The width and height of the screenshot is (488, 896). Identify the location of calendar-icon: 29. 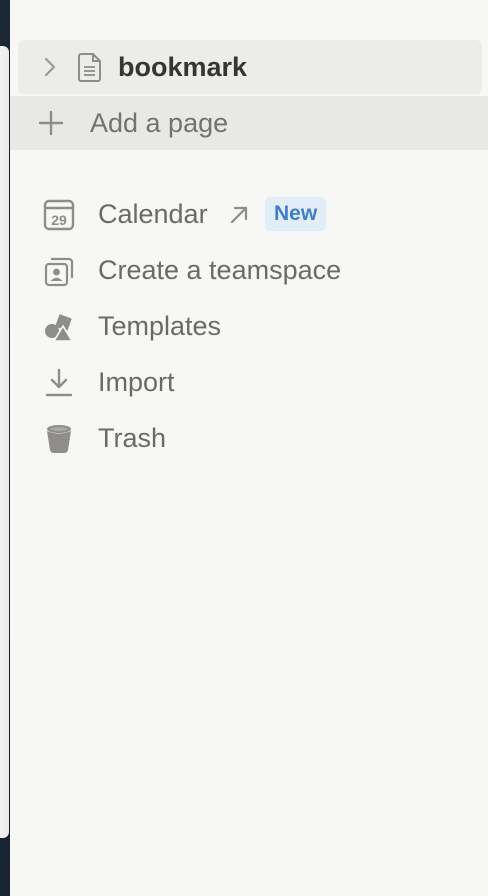
(59, 215).